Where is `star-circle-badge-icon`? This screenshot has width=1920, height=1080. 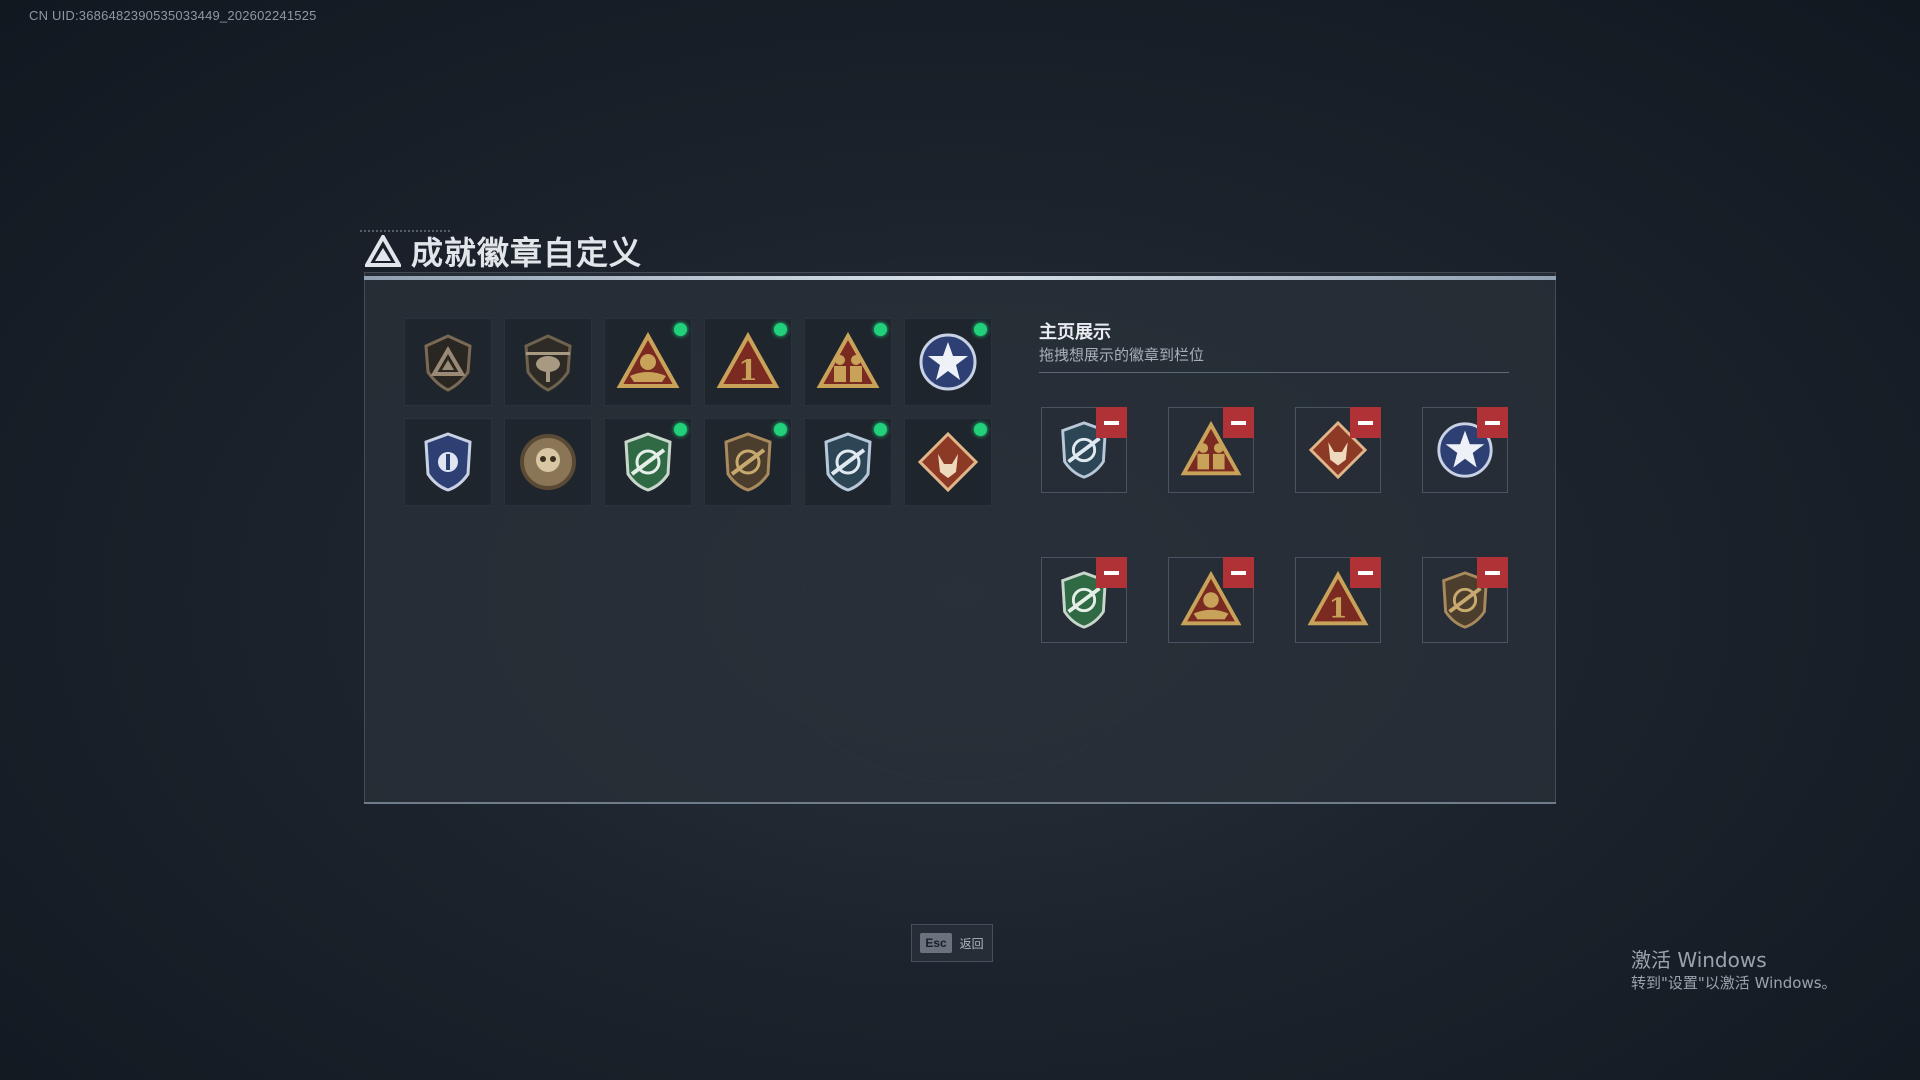 star-circle-badge-icon is located at coordinates (948, 362).